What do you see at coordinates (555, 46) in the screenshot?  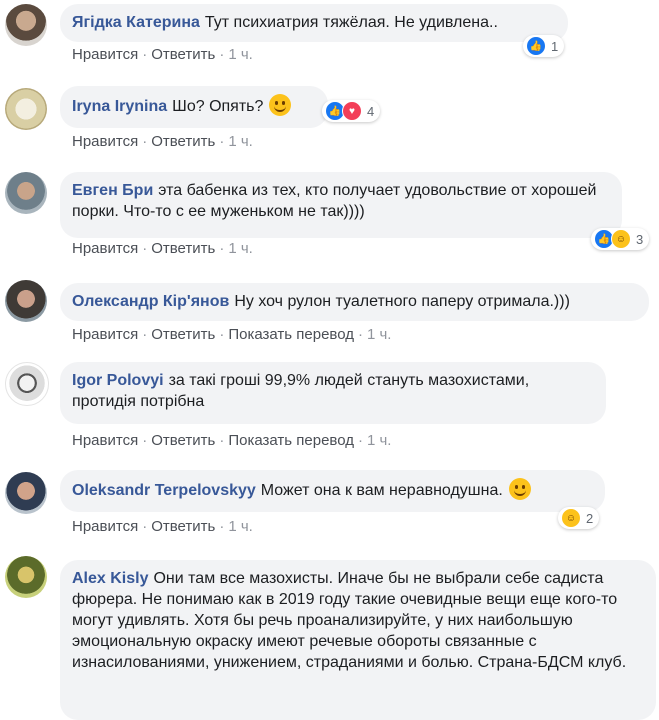 I see `reaction-count: 1` at bounding box center [555, 46].